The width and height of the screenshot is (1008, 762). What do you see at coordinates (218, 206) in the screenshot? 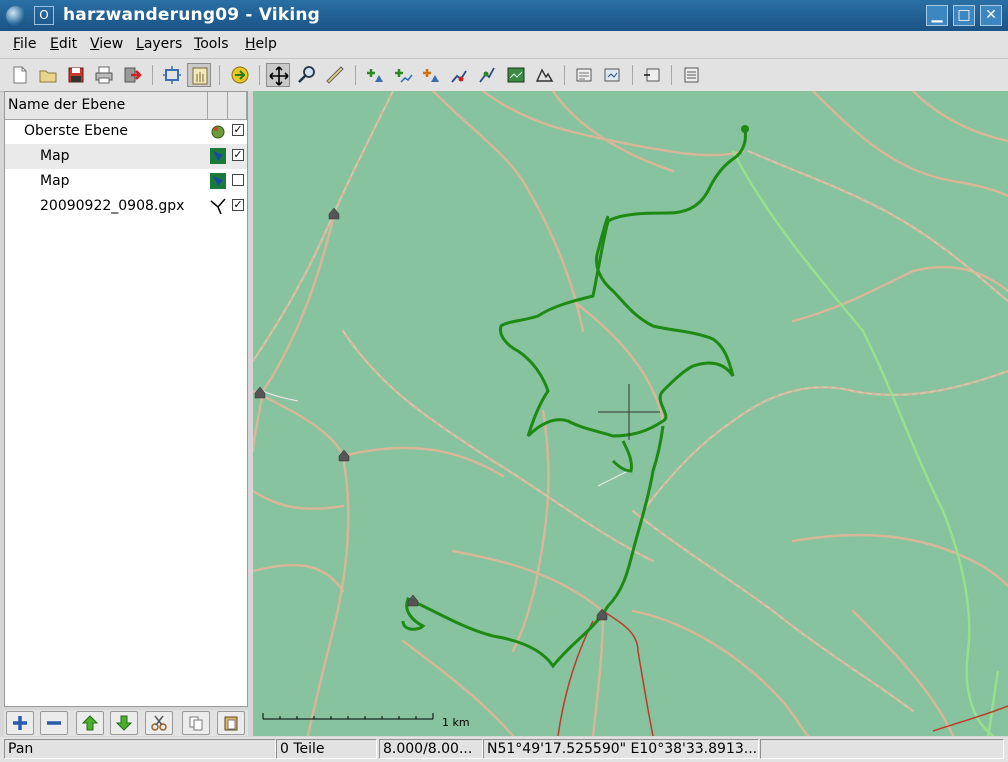
I see `trw-layer-icon` at bounding box center [218, 206].